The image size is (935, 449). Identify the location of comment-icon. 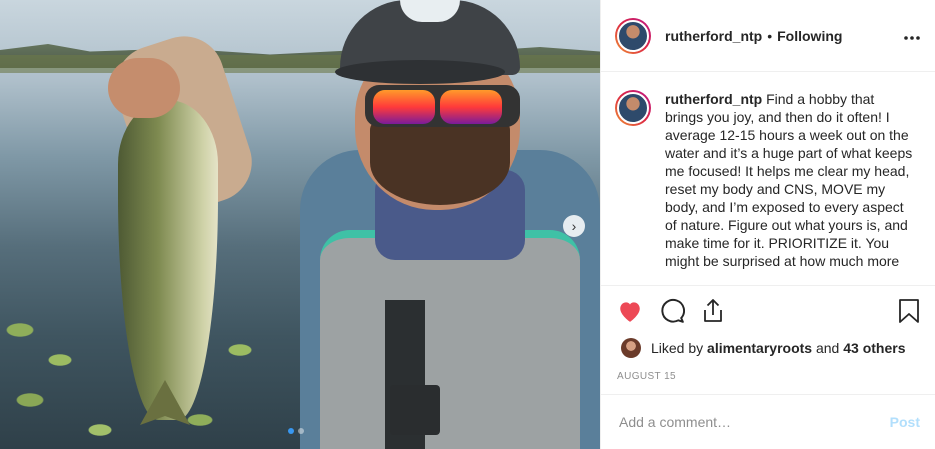
(673, 310).